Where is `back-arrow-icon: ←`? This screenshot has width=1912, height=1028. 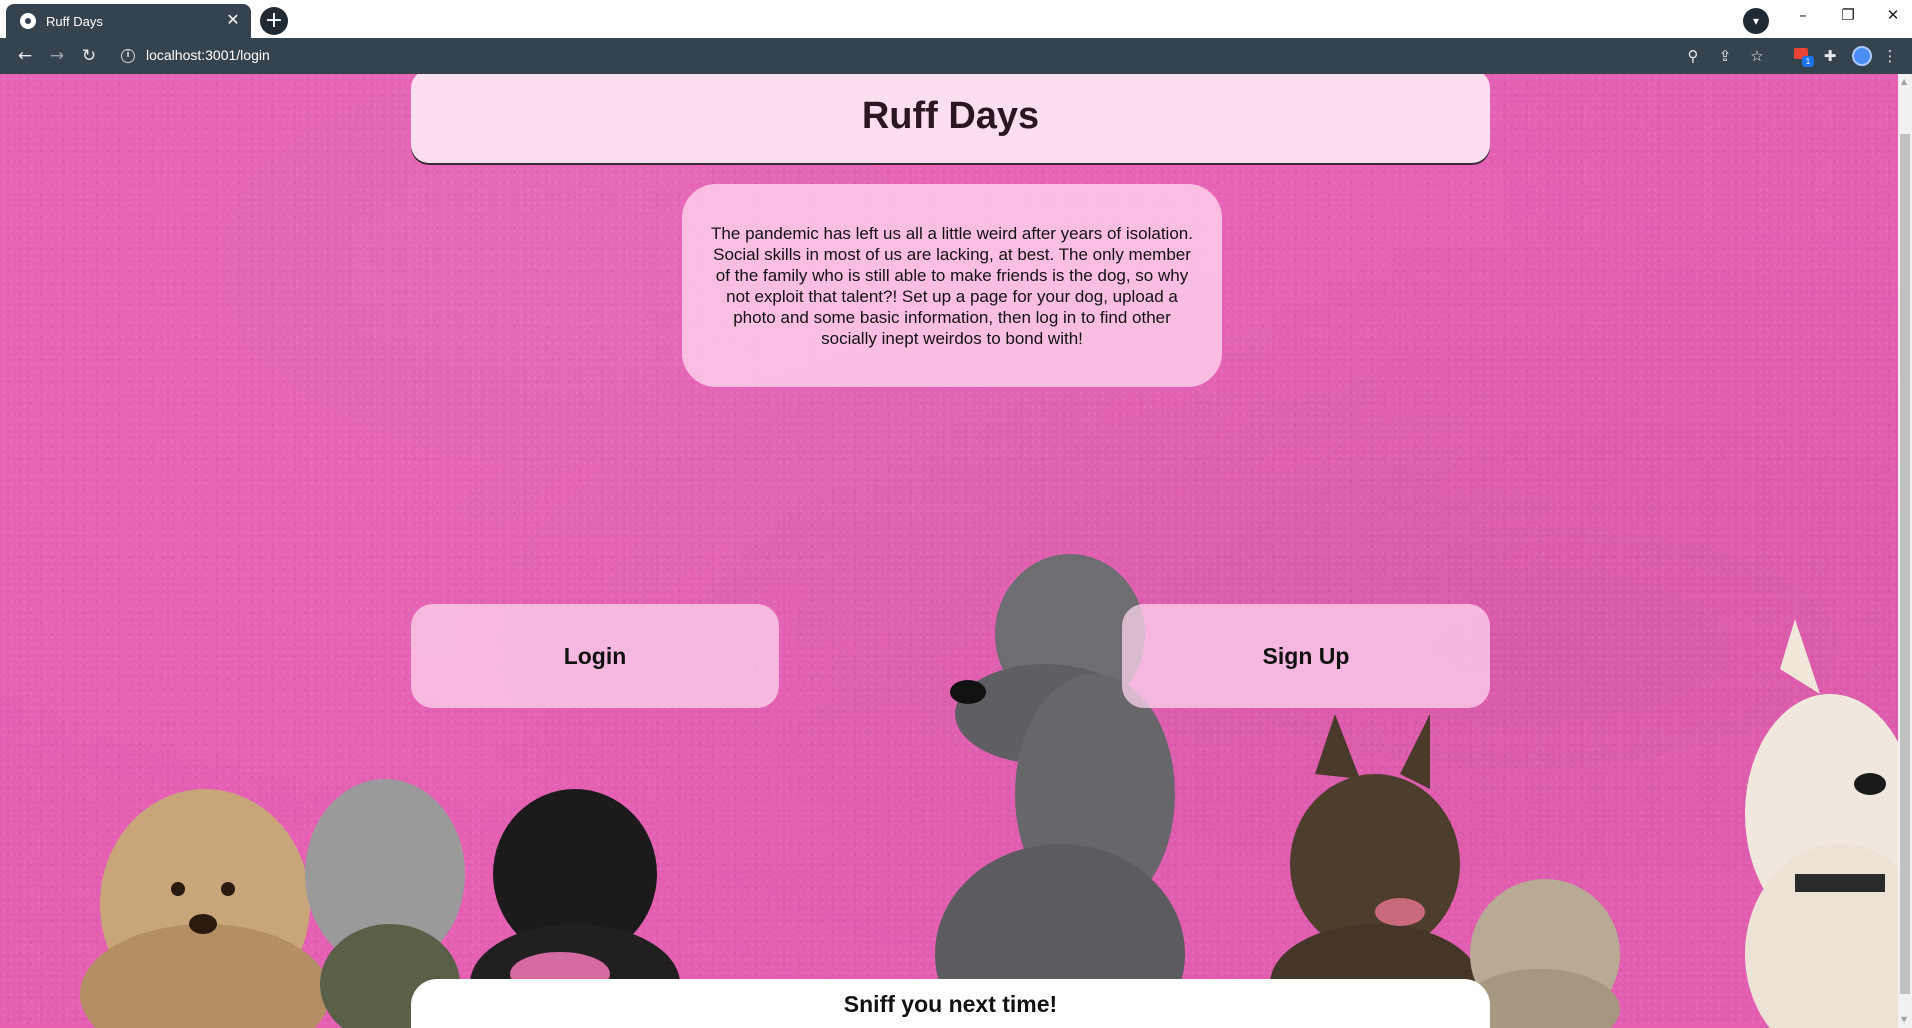
back-arrow-icon: ← is located at coordinates (25, 56).